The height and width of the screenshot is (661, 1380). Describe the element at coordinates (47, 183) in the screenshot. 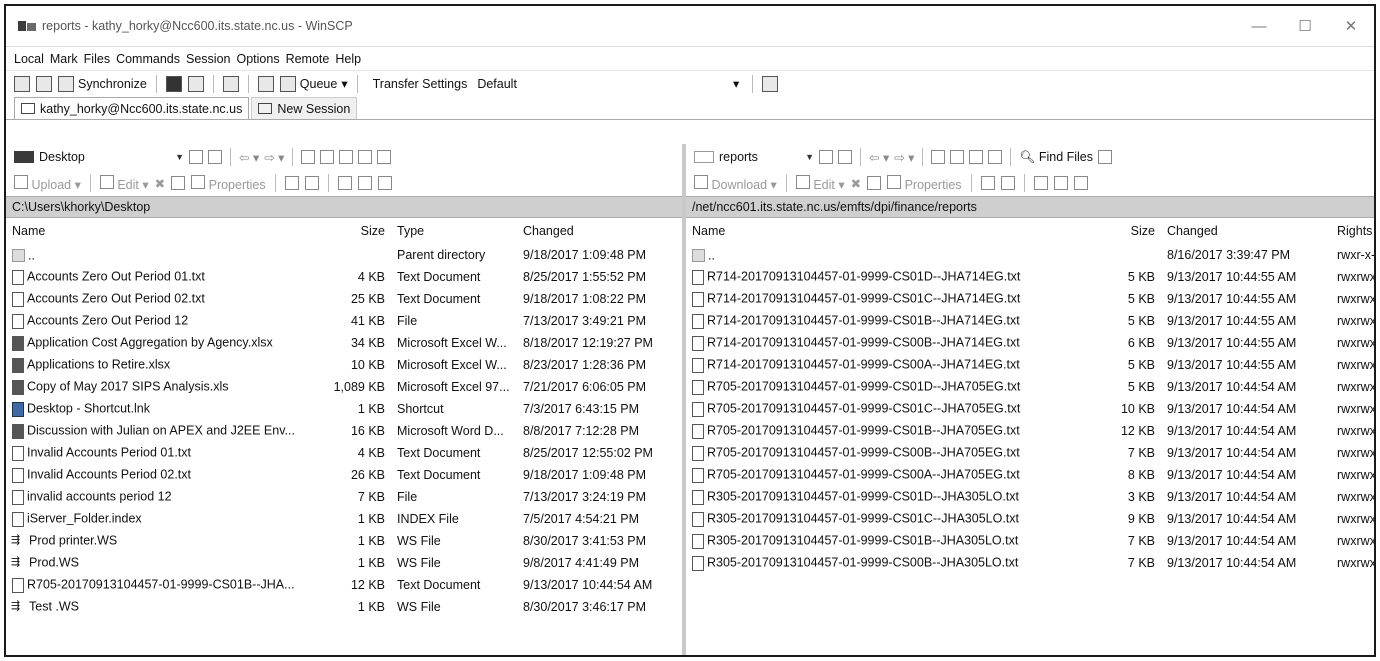

I see `upload-button: Upload ▾` at that location.